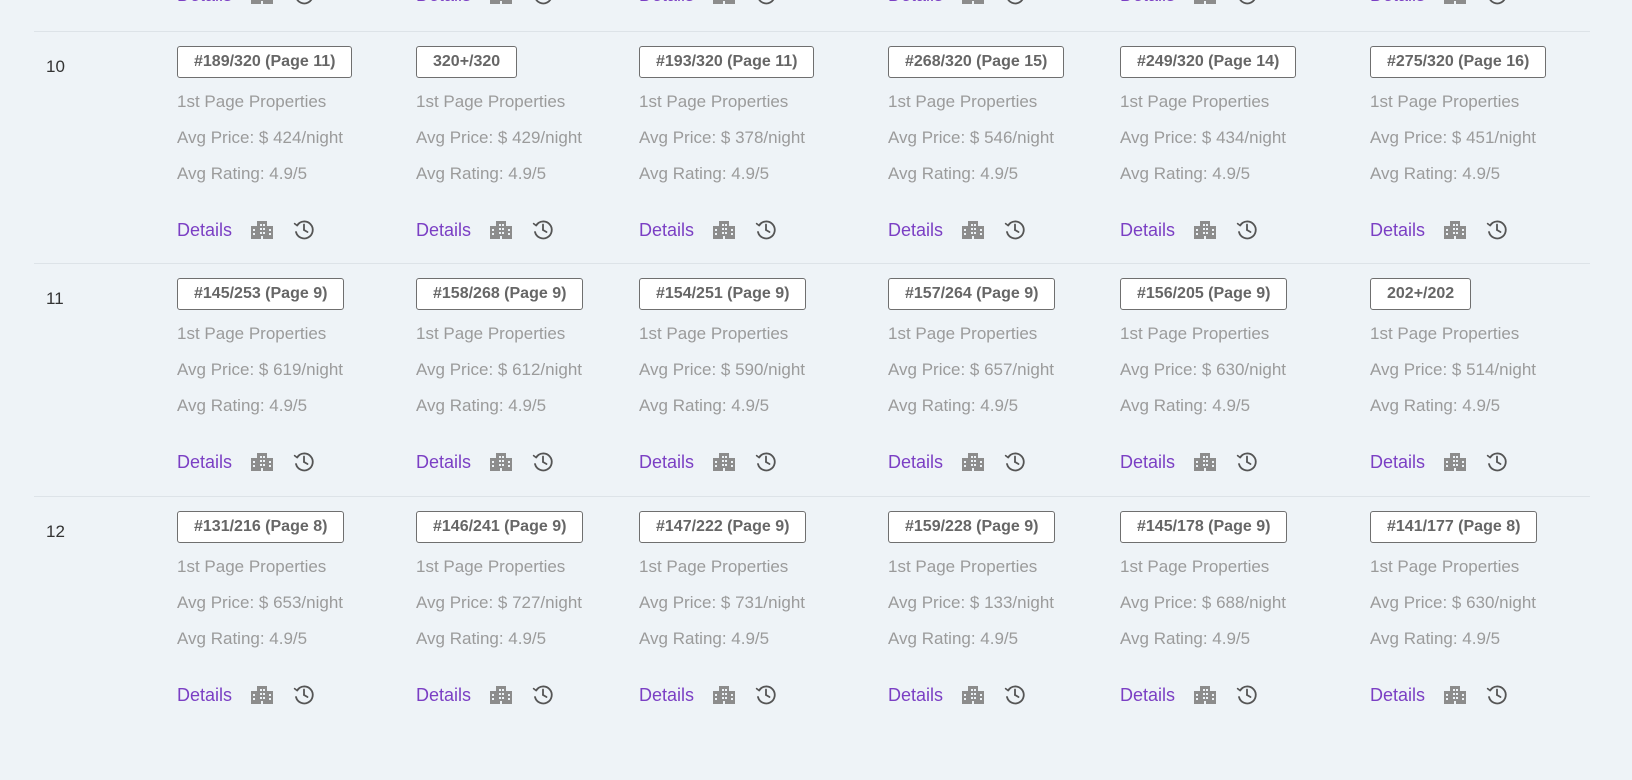  I want to click on avg-price: Avg Price: $ 424/night, so click(260, 137).